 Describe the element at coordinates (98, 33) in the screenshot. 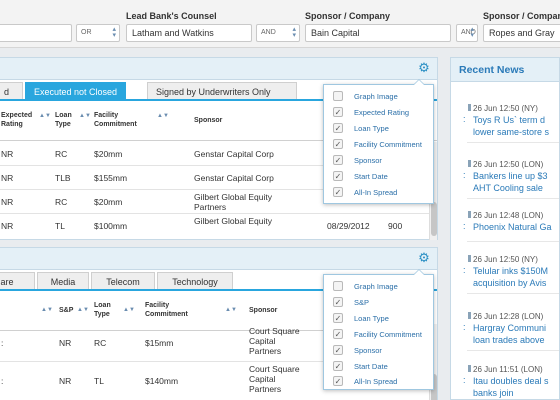

I see `filter-operator-1: OR ▴ ▾` at that location.